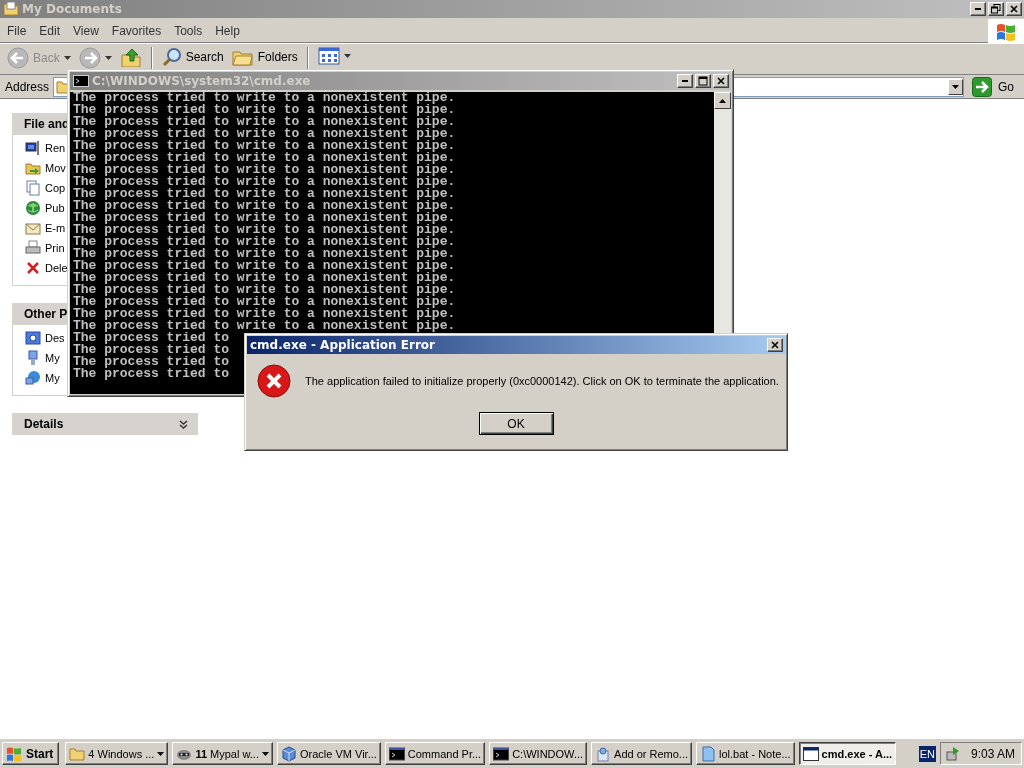  I want to click on section-header: Details, so click(44, 424).